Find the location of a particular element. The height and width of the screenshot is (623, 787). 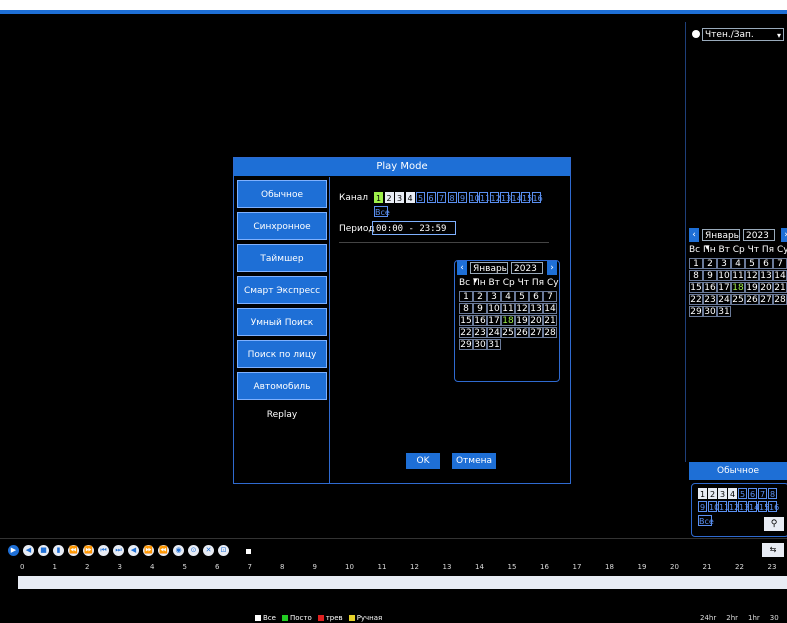

playback-control-icon: ⏮ is located at coordinates (103, 550).